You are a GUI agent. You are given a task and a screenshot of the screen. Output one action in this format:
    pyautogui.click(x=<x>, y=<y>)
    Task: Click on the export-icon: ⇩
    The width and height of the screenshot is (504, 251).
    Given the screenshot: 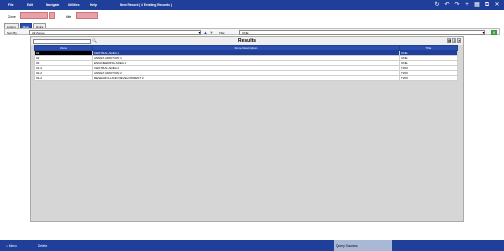 What is the action you would take?
    pyautogui.click(x=454, y=40)
    